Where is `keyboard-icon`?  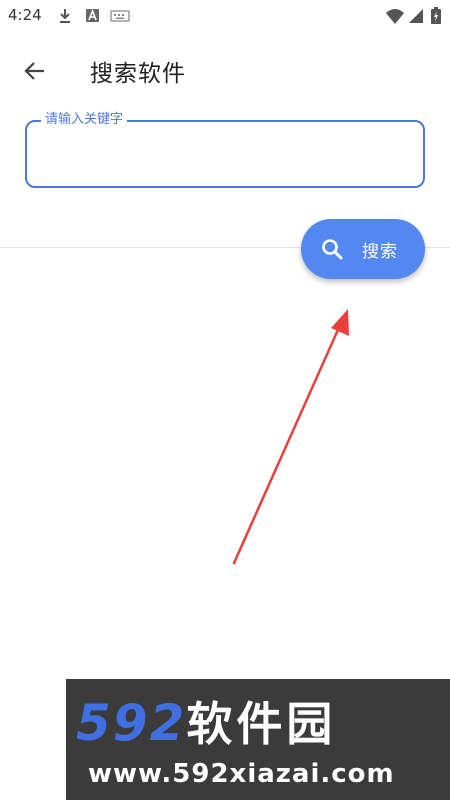 keyboard-icon is located at coordinates (120, 16).